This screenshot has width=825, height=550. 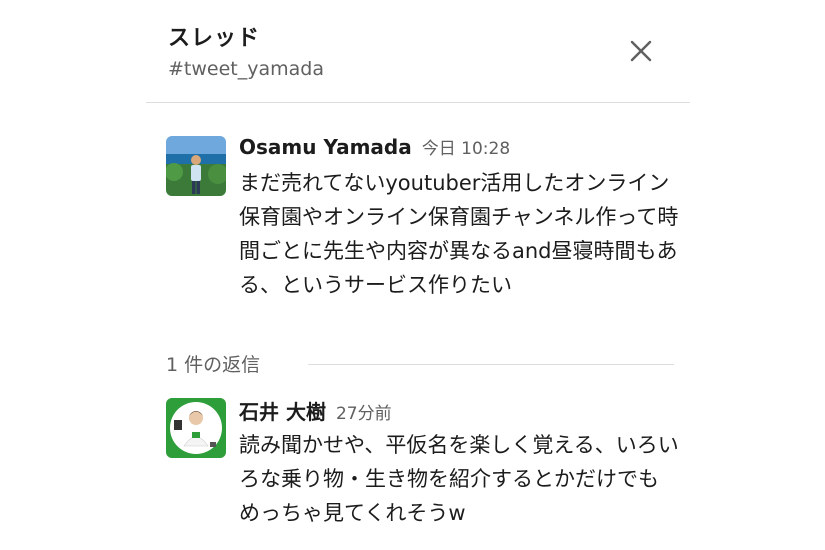 I want to click on author-name: Osamu Yamada, so click(x=325, y=147).